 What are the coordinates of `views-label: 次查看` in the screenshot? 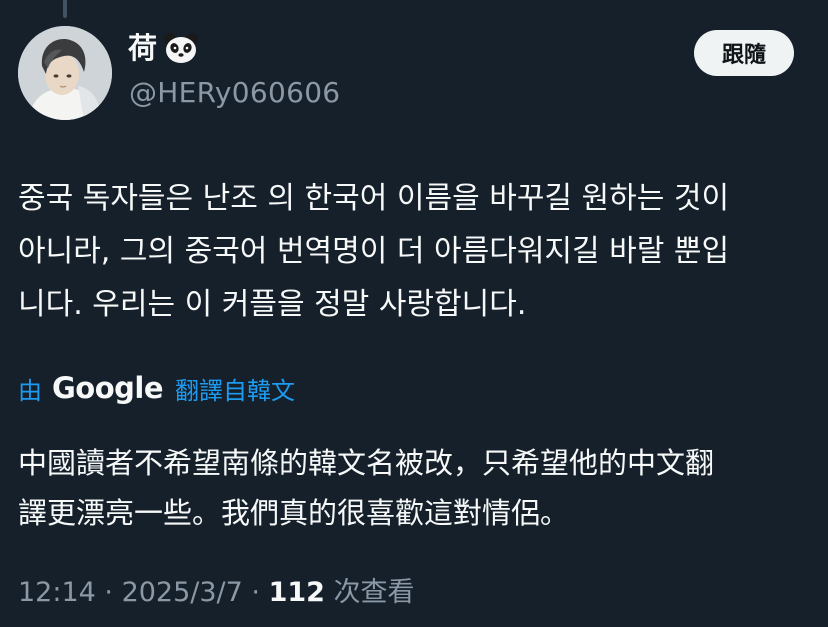 It's located at (369, 592).